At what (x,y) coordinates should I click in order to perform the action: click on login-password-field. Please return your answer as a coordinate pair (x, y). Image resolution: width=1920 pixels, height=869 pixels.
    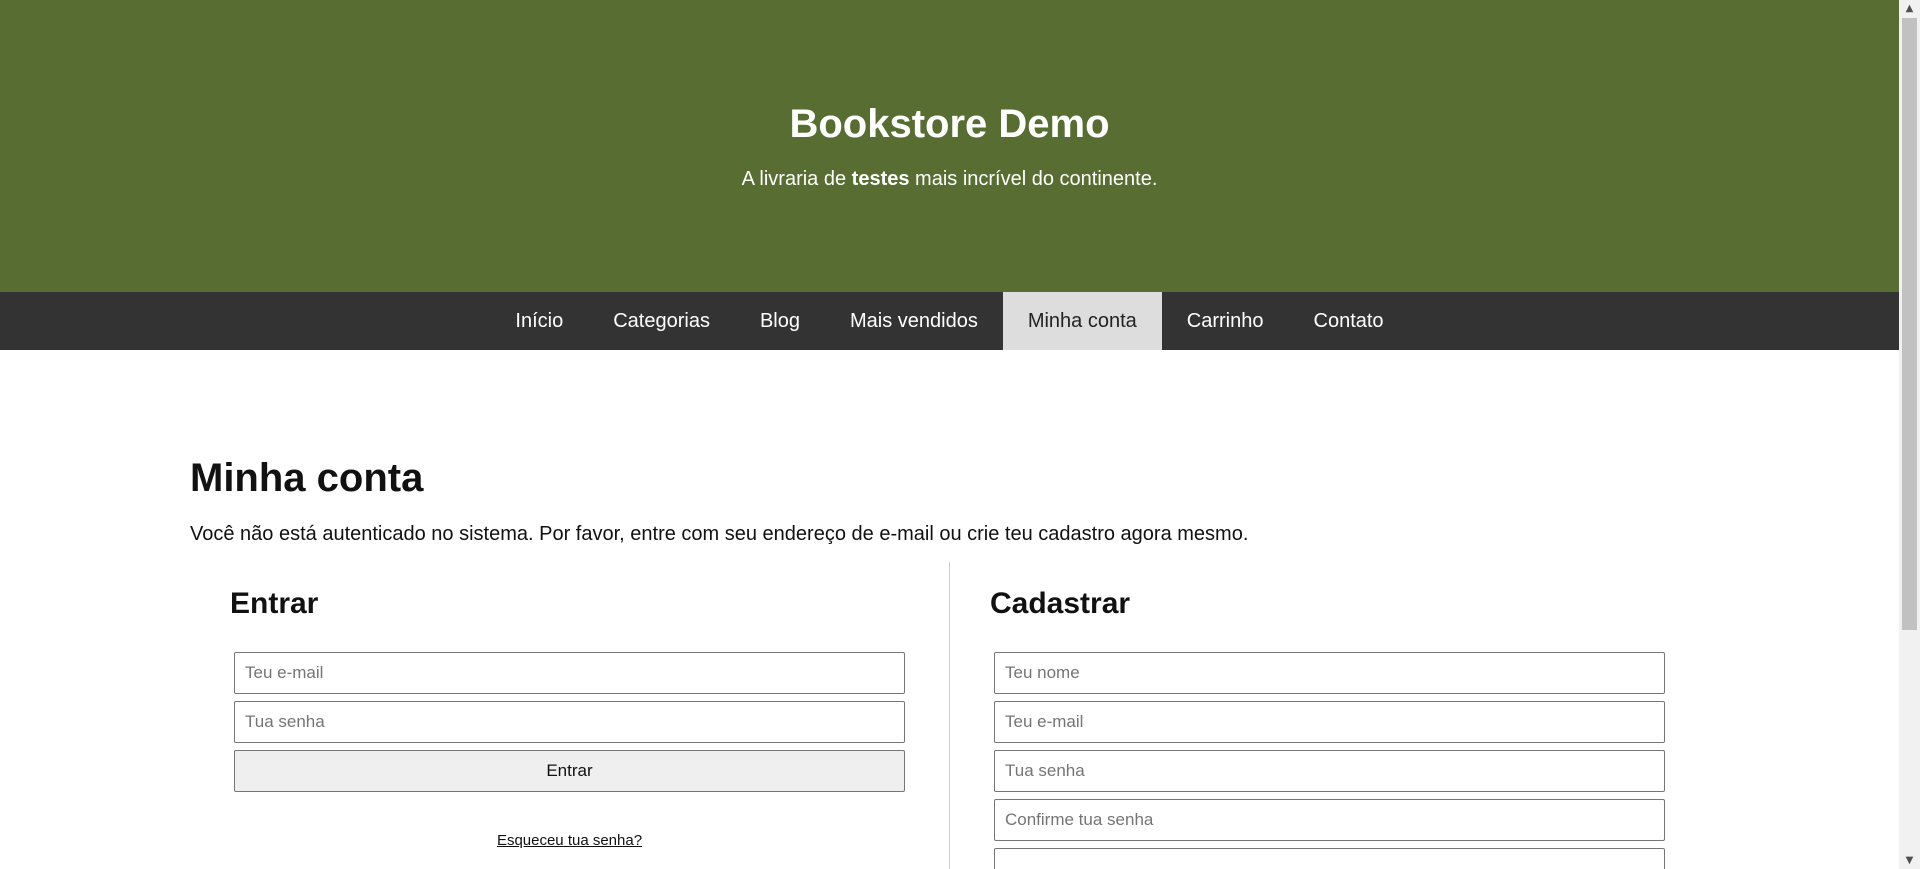
    Looking at the image, I should click on (569, 722).